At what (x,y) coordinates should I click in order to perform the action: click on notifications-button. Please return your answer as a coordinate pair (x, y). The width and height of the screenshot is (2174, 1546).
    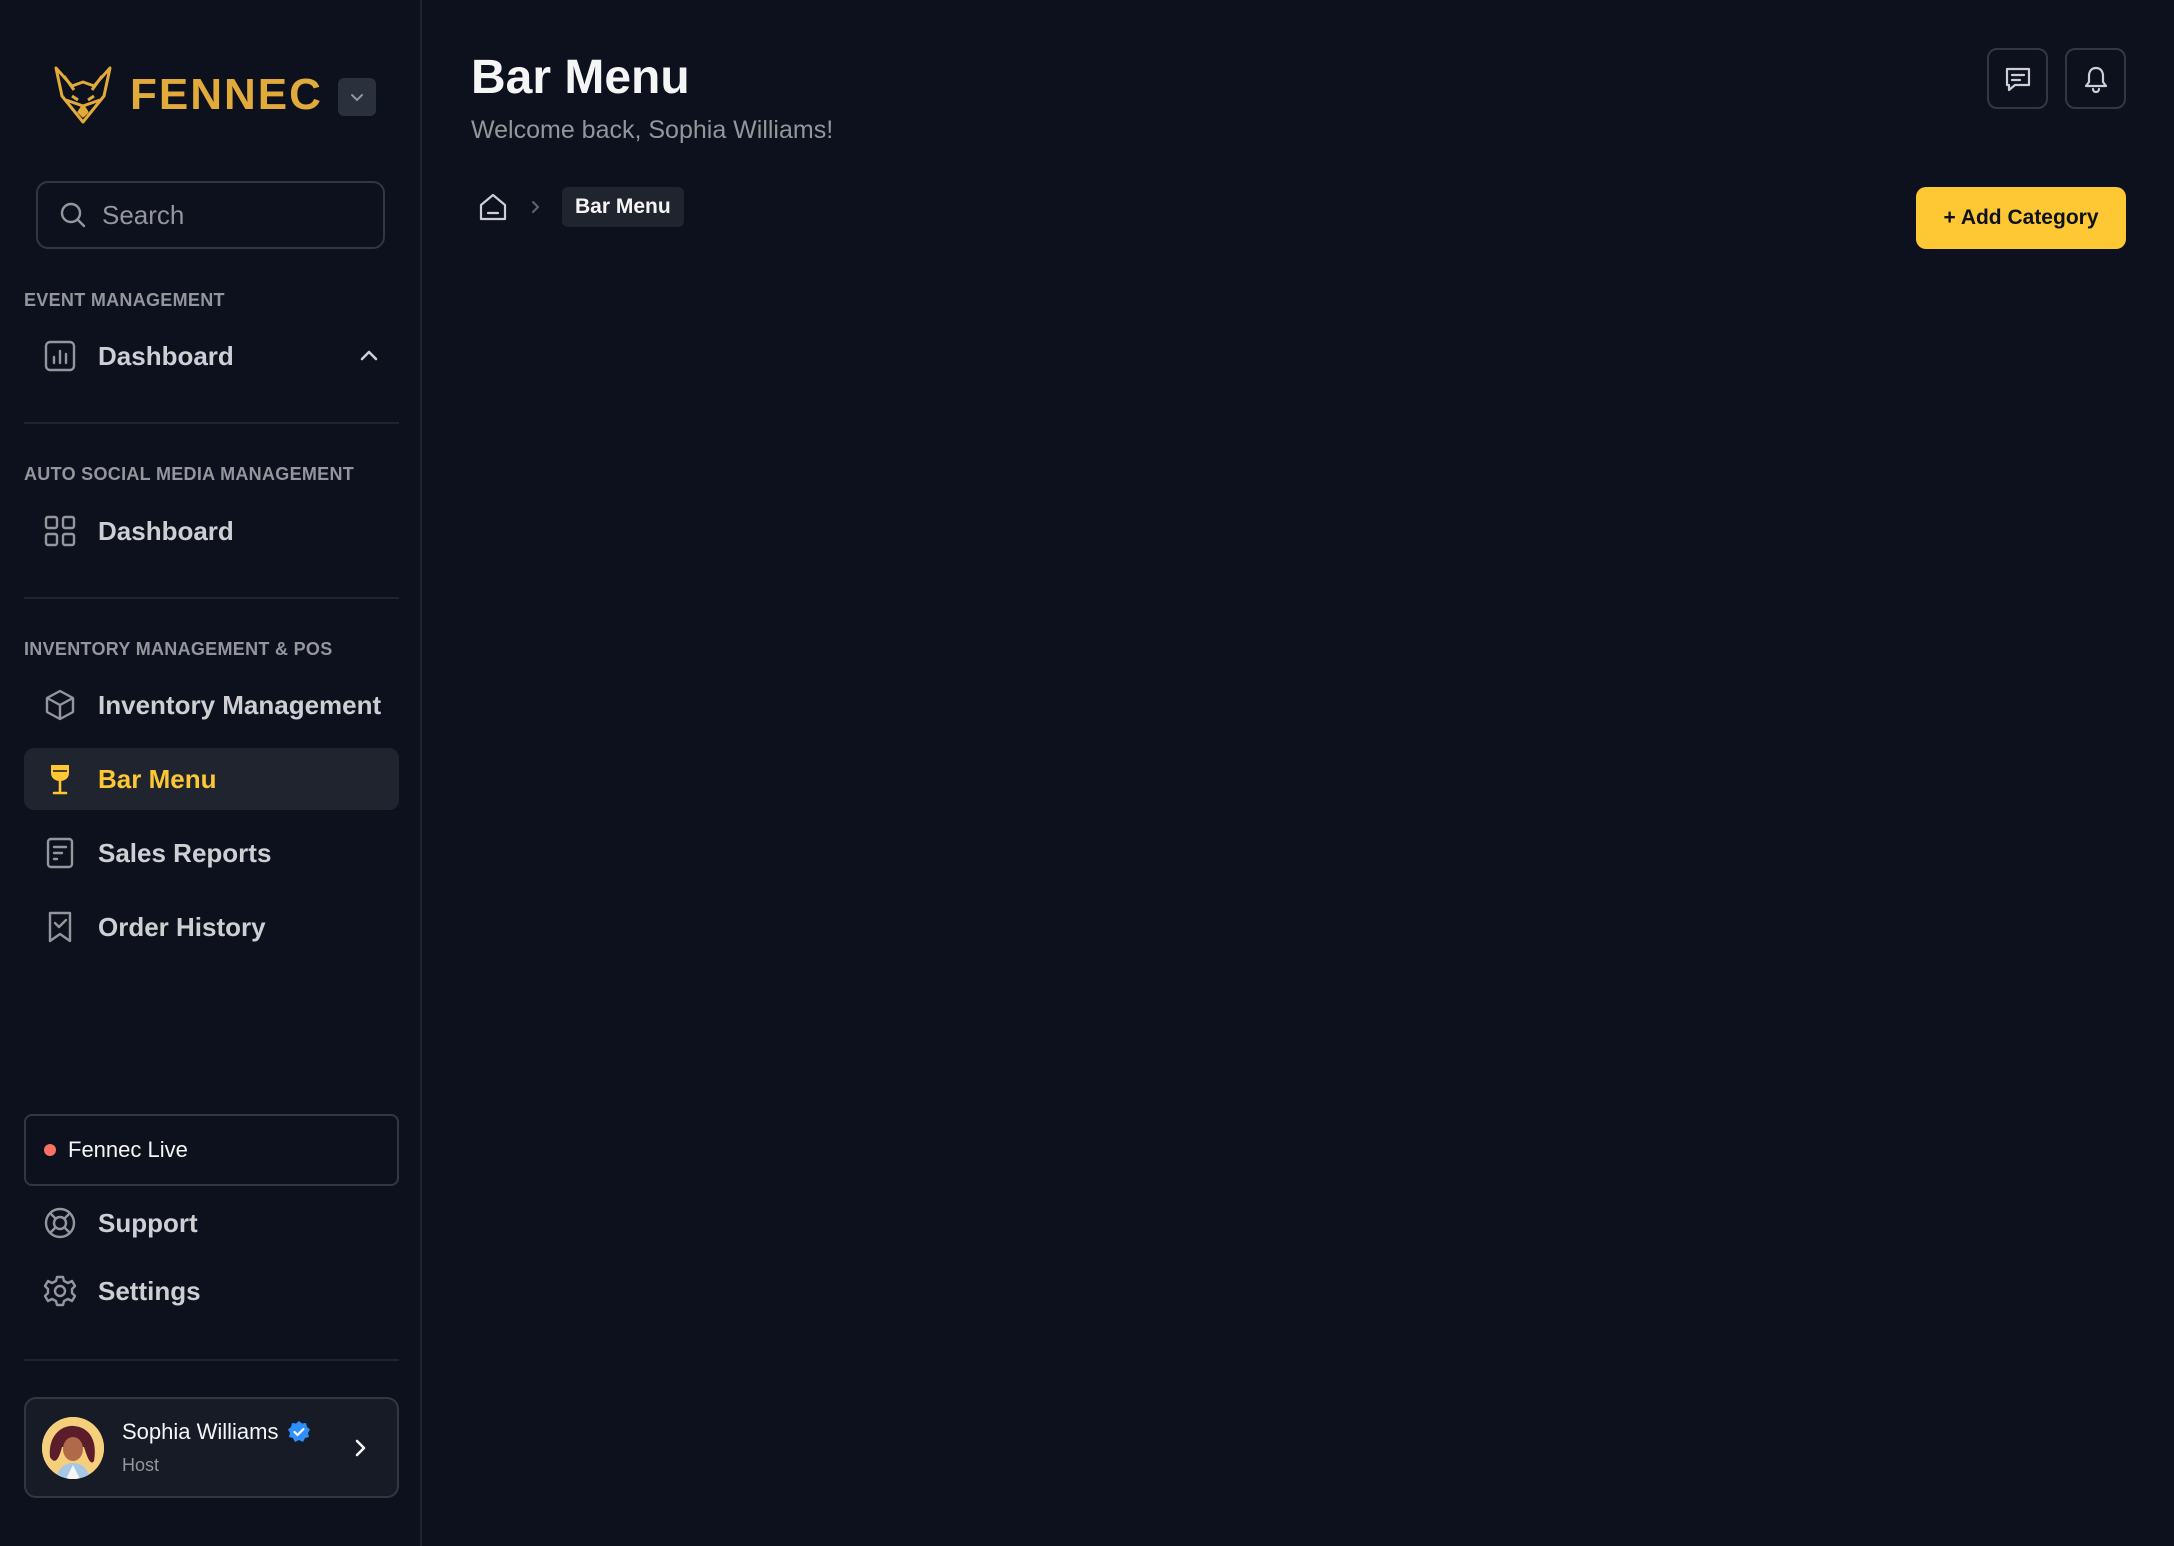
    Looking at the image, I should click on (2095, 78).